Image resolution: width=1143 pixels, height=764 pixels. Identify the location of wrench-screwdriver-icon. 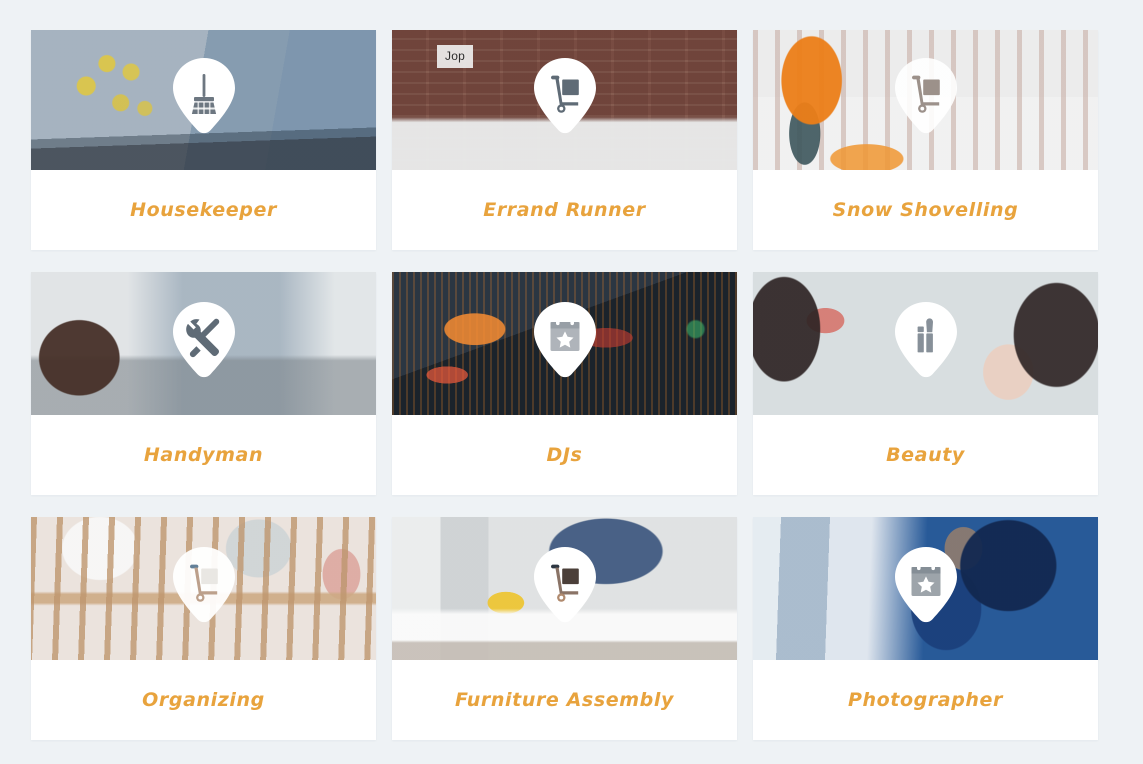
(203, 339).